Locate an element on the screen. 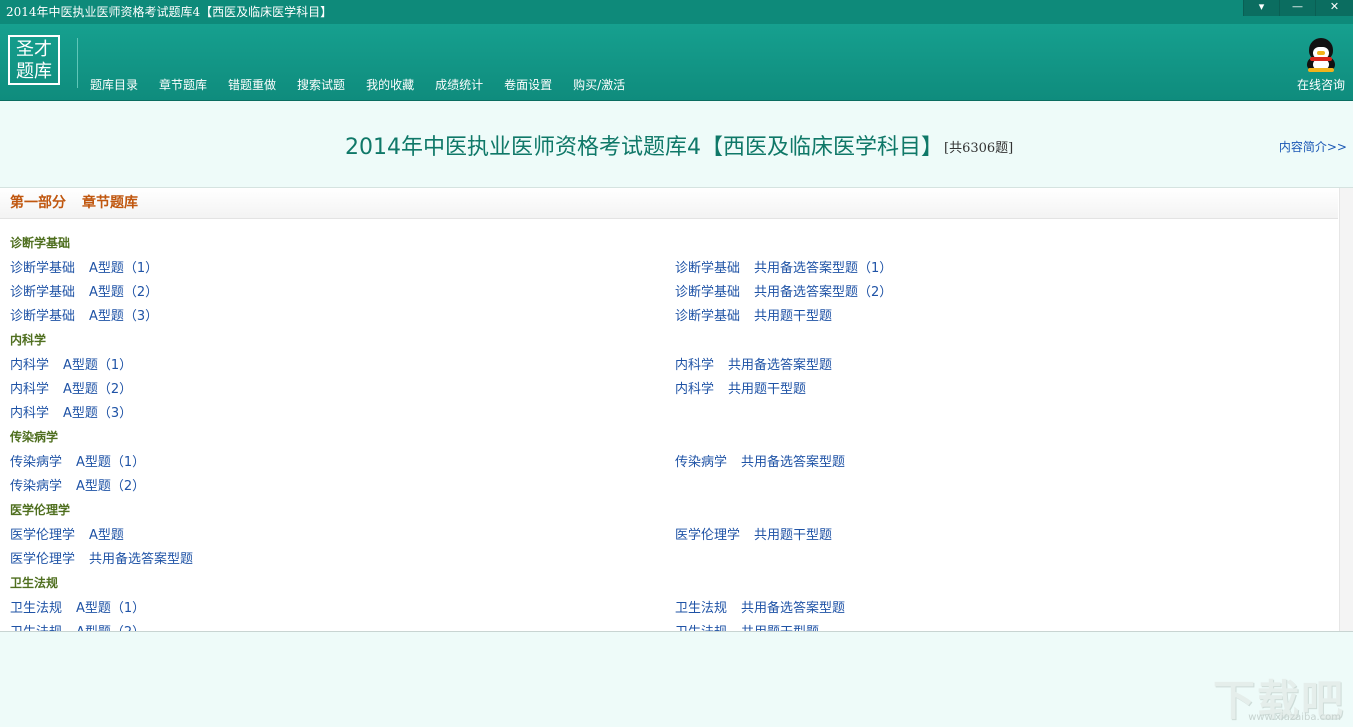 The height and width of the screenshot is (727, 1353). online-consult-button: 在线咨询 is located at coordinates (1321, 65).